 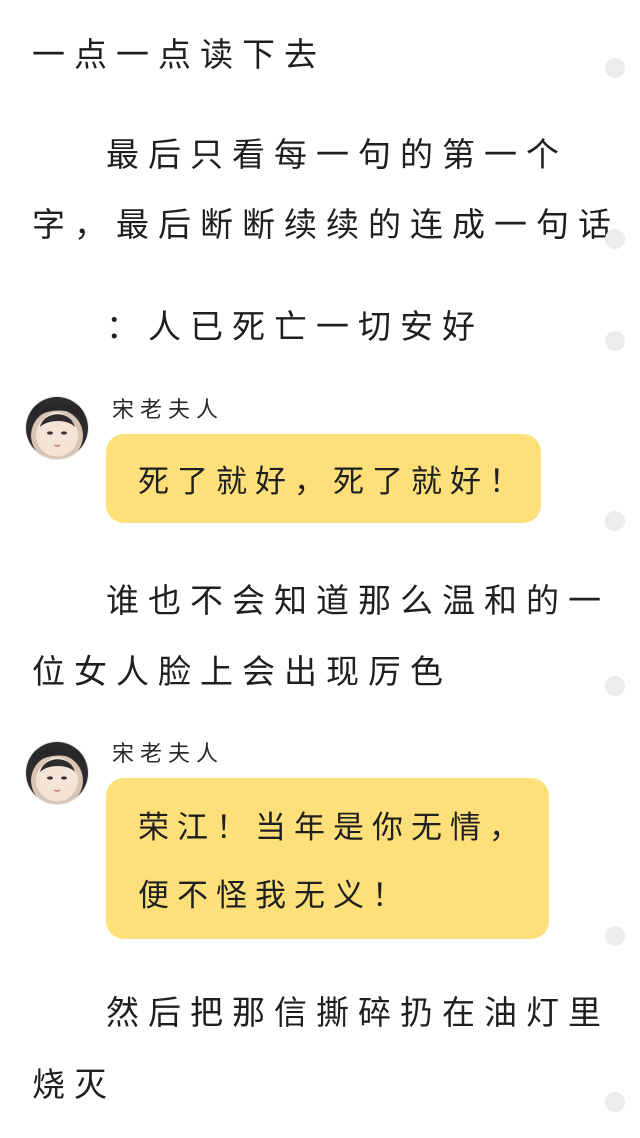 What do you see at coordinates (179, 54) in the screenshot?
I see `paragraph-line: 一点一点读下去` at bounding box center [179, 54].